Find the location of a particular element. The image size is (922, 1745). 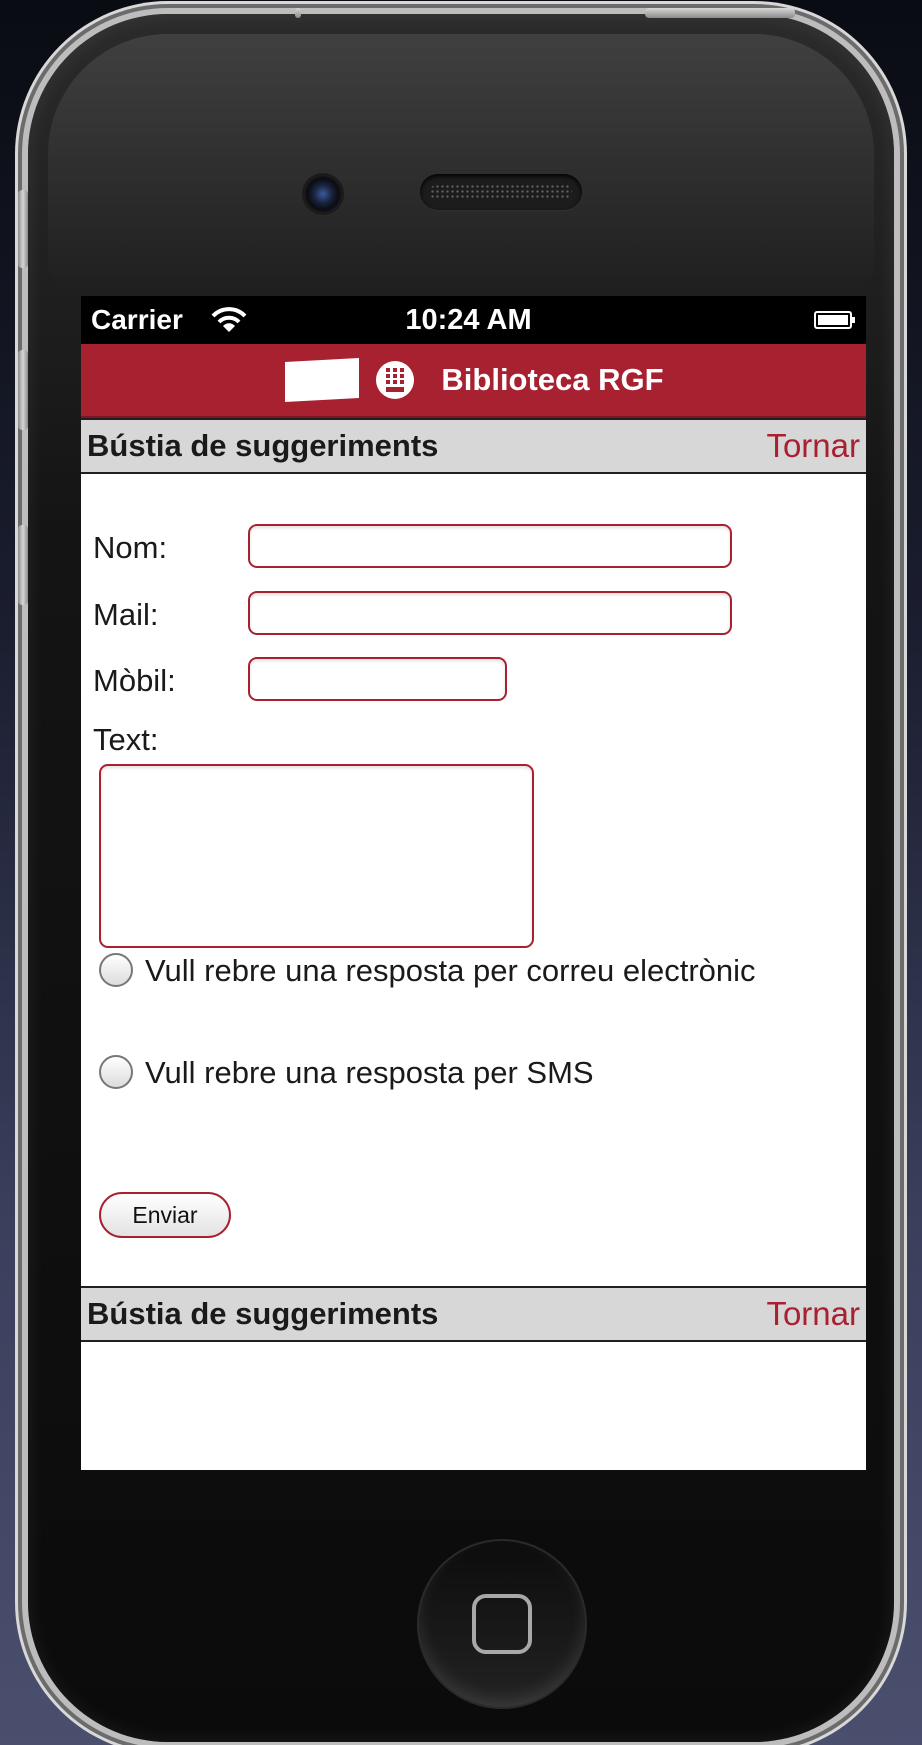

mail-input is located at coordinates (490, 613).